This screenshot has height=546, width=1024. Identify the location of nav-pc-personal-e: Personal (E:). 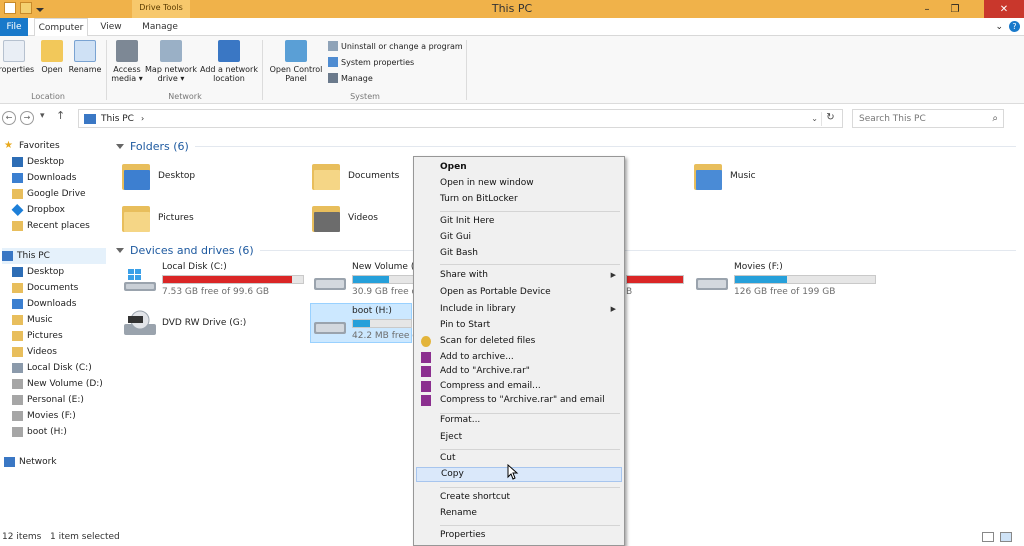
(48, 400).